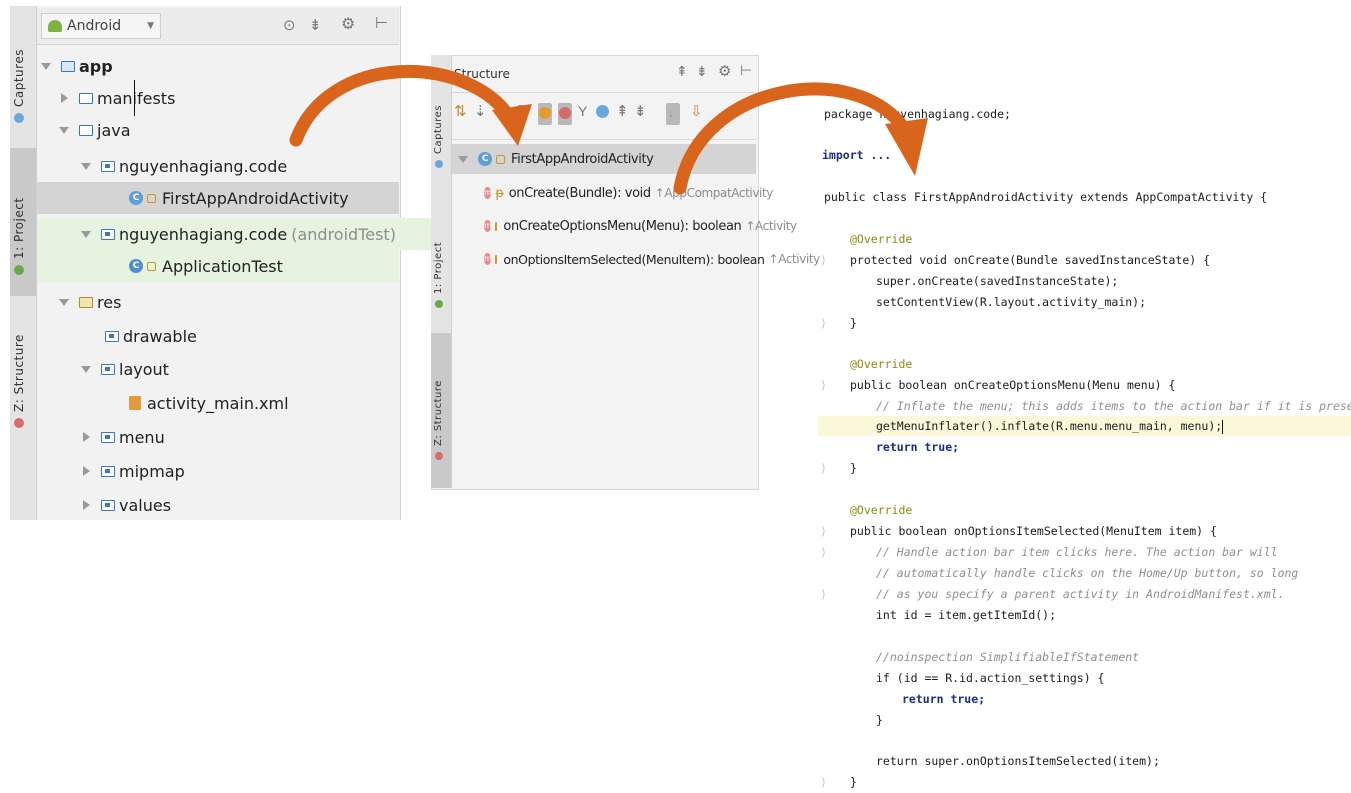 This screenshot has width=1351, height=793. I want to click on arrow-project-to-structure, so click(403, 106).